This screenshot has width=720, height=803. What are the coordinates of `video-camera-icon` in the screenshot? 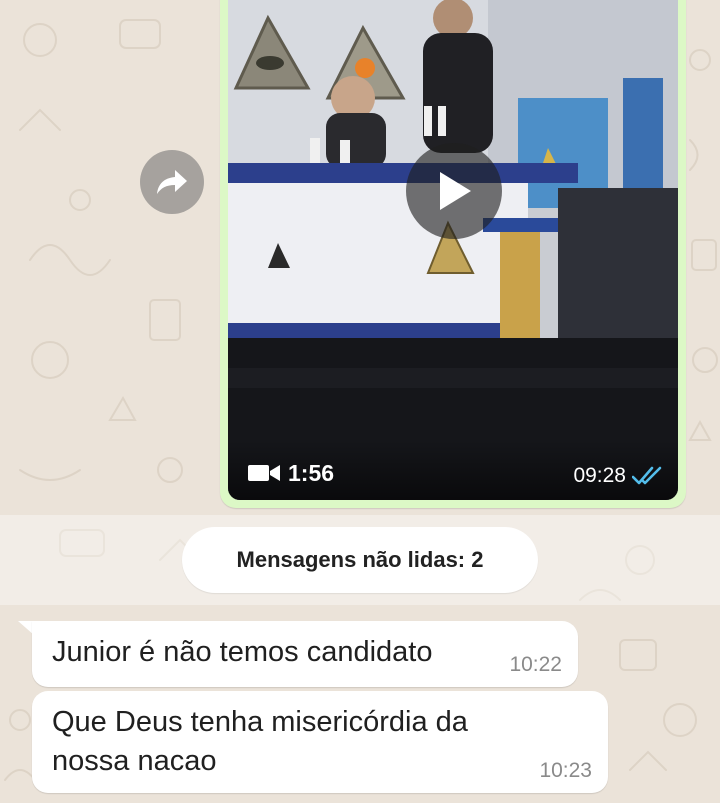 It's located at (264, 473).